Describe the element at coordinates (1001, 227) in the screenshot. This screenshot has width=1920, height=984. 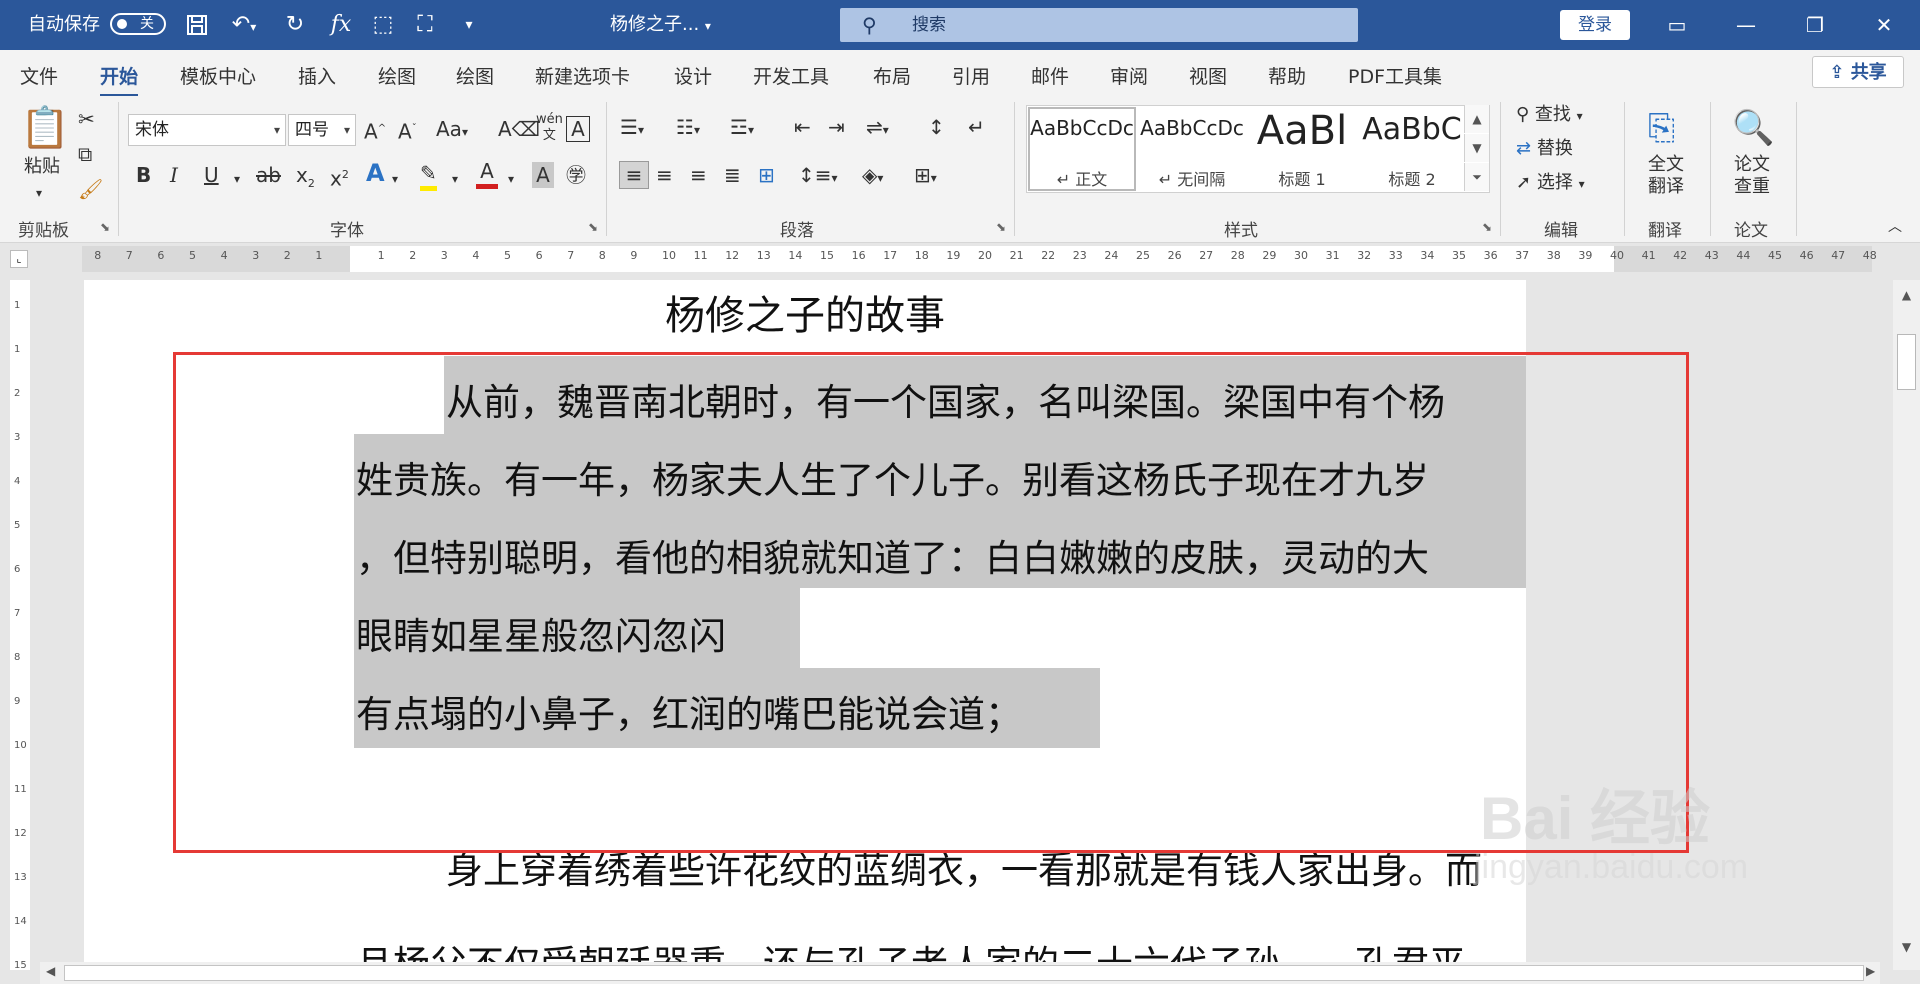
I see `paragraph-launcher-icon: ⬊` at that location.